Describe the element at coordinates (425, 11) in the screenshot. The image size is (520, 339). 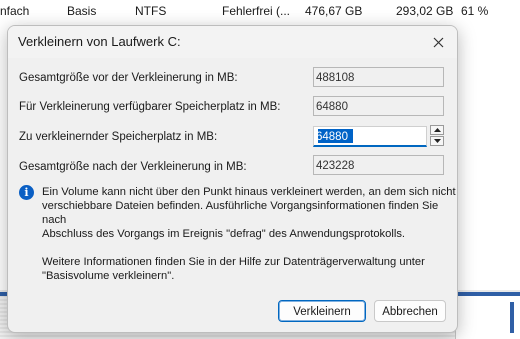
I see `volume-free-space-cell: 293,02 GB` at that location.